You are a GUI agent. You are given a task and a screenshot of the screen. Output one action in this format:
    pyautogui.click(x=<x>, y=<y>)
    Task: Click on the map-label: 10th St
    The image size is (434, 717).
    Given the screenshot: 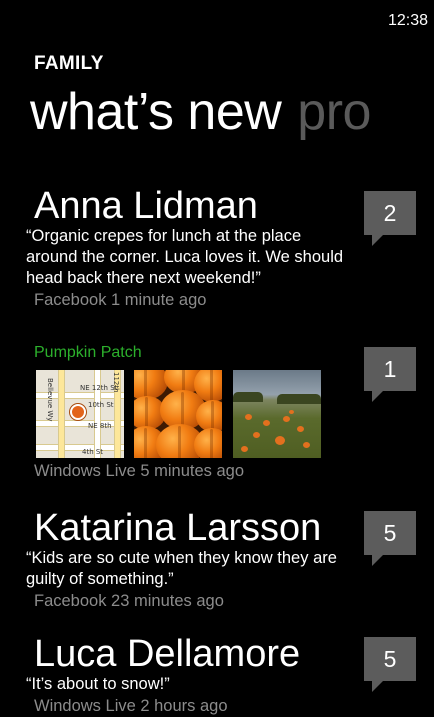 What is the action you would take?
    pyautogui.click(x=101, y=405)
    